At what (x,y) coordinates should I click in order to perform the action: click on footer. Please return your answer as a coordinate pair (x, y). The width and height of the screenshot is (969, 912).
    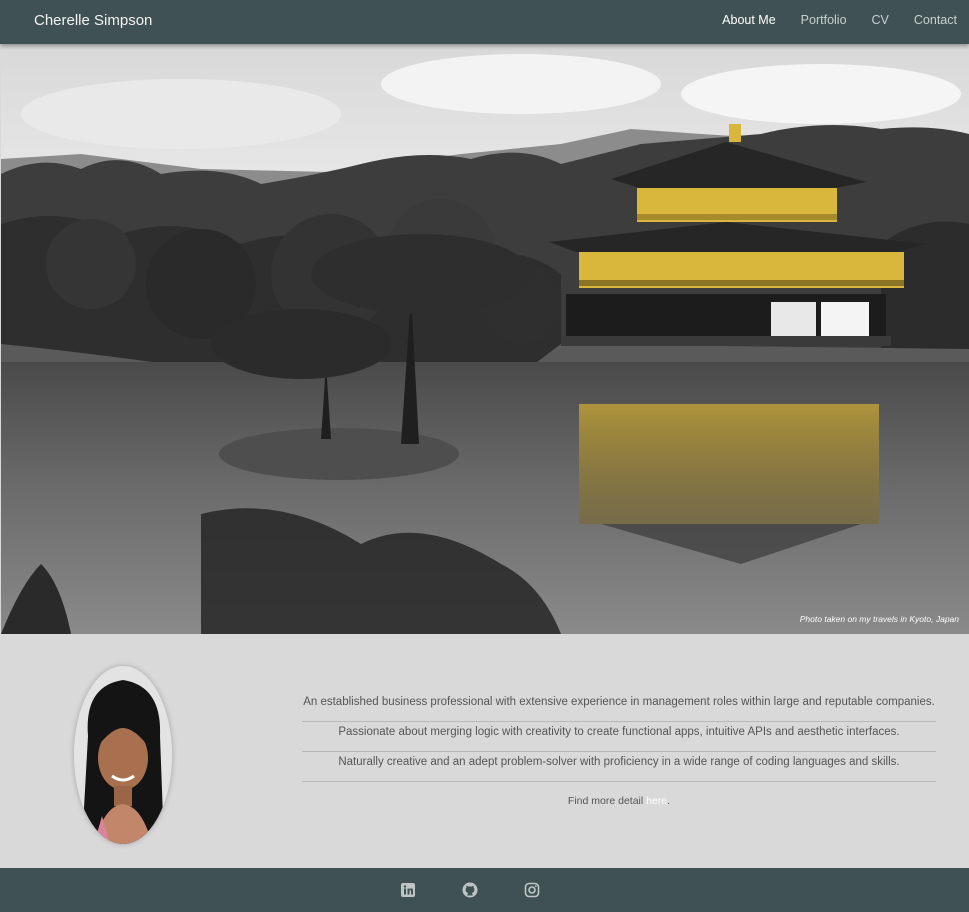
    Looking at the image, I should click on (484, 890).